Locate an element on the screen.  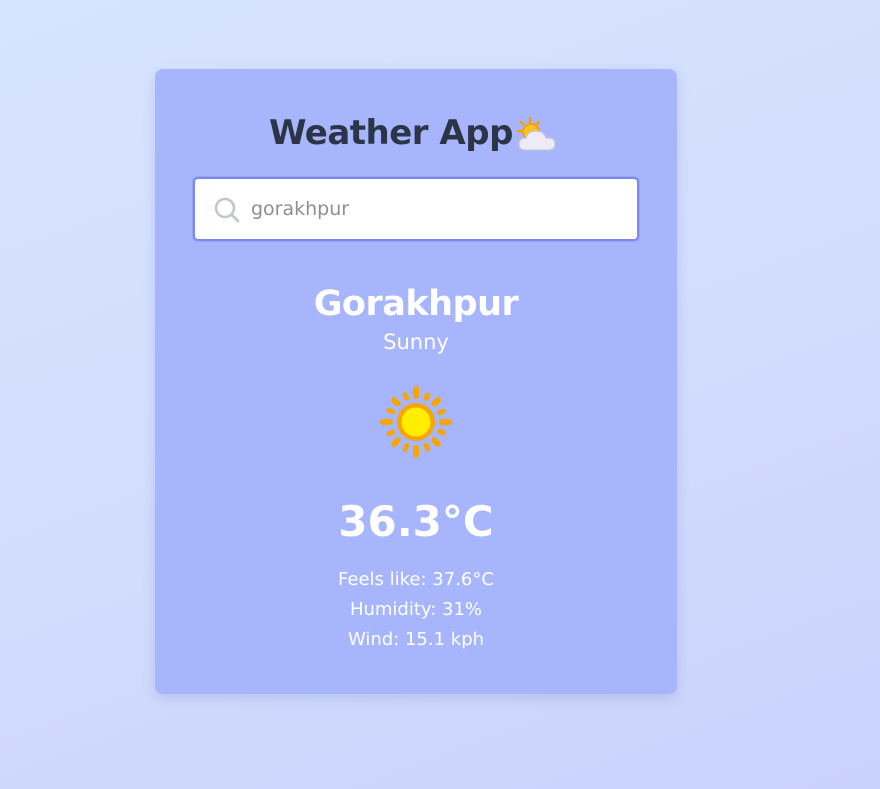
sun-icon is located at coordinates (416, 422).